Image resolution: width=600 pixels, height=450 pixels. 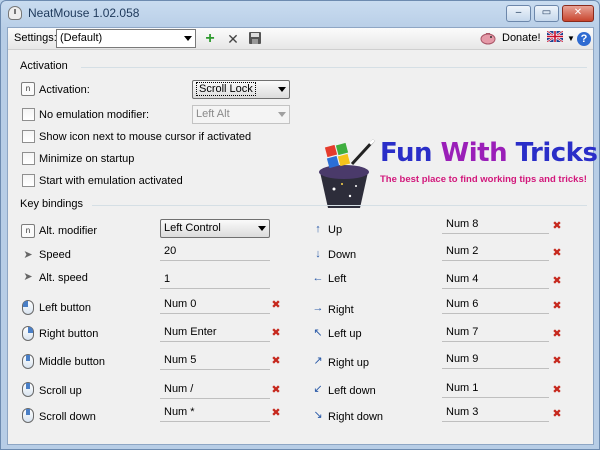 I want to click on alt-modifier-label: Alt. modifier, so click(x=68, y=231).